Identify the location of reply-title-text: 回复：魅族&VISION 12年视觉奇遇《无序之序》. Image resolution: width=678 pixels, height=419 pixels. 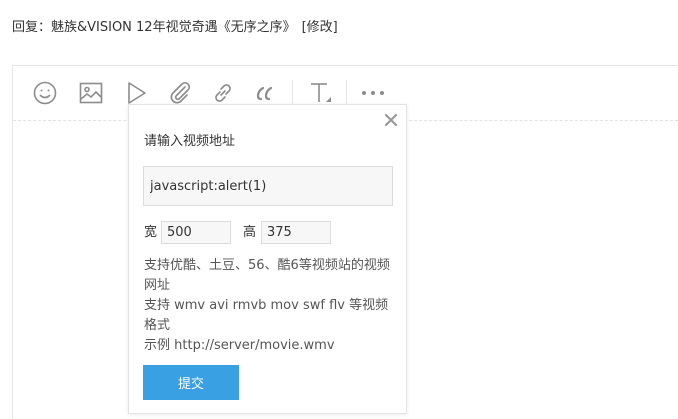
(154, 27).